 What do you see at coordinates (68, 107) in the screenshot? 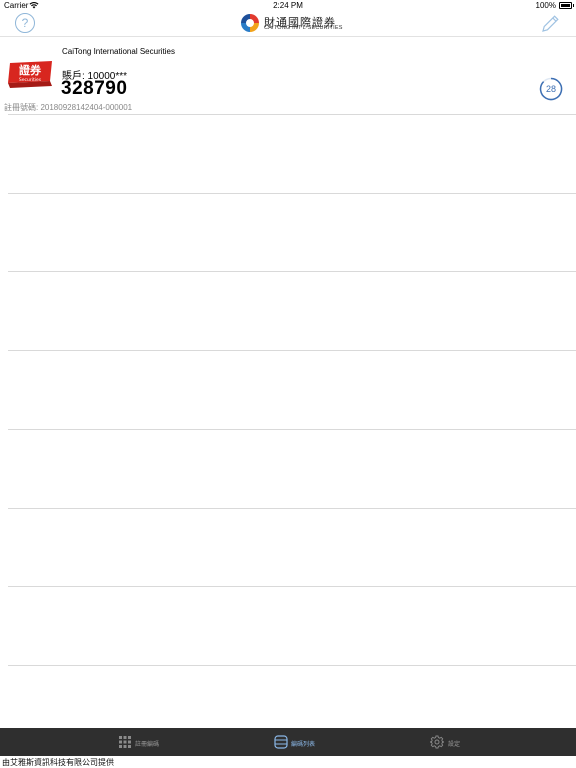
I see `registration-number: 註冊號碼: 20180928142404-000001` at bounding box center [68, 107].